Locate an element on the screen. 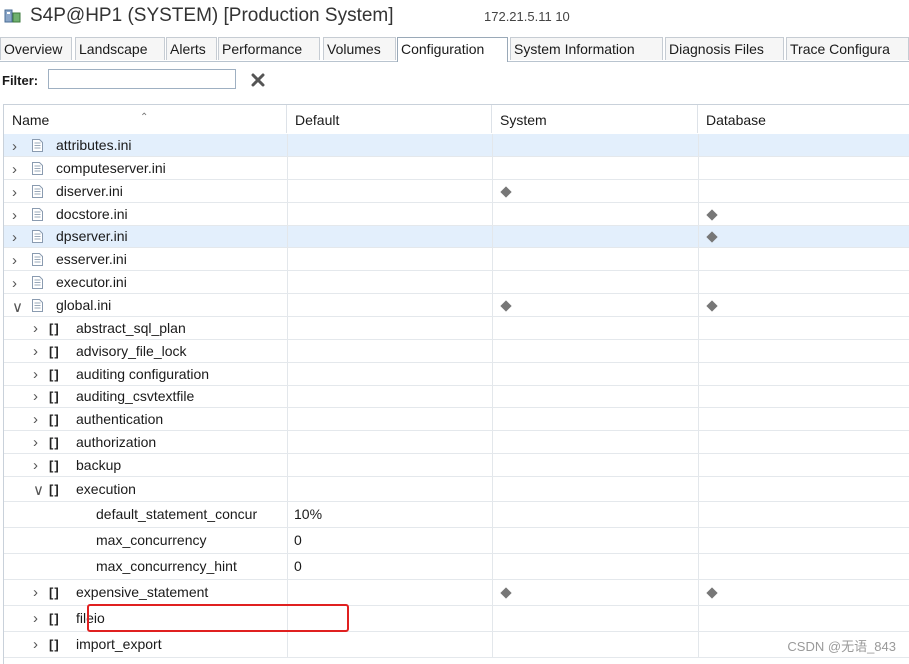  table-row: › esserver.ini is located at coordinates (456, 259).